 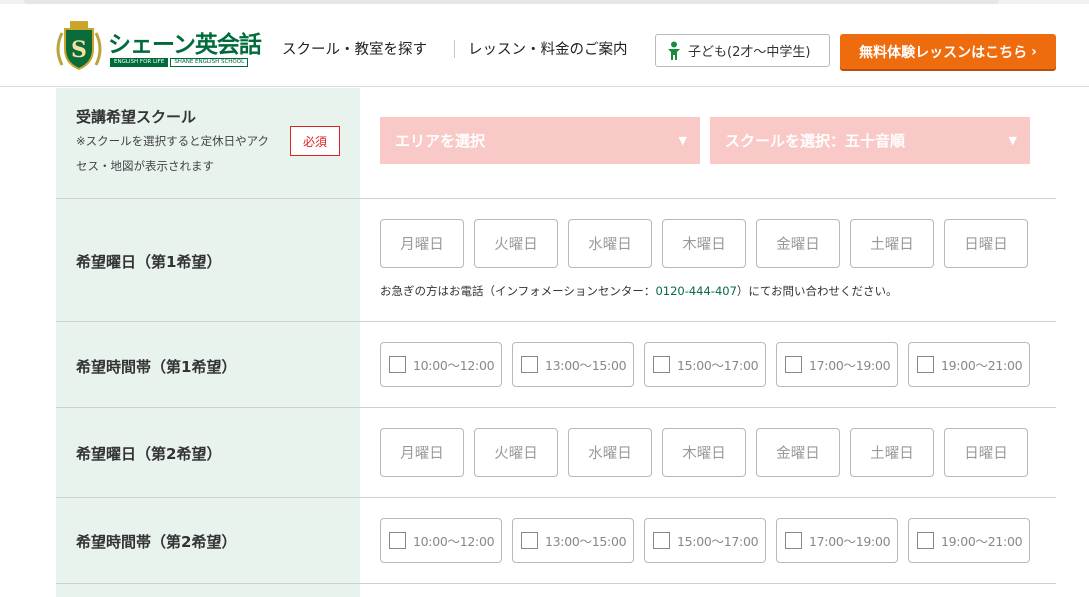 I want to click on help-text-before: お急ぎの方はお電話（インフォメーションセンター：, so click(x=518, y=291).